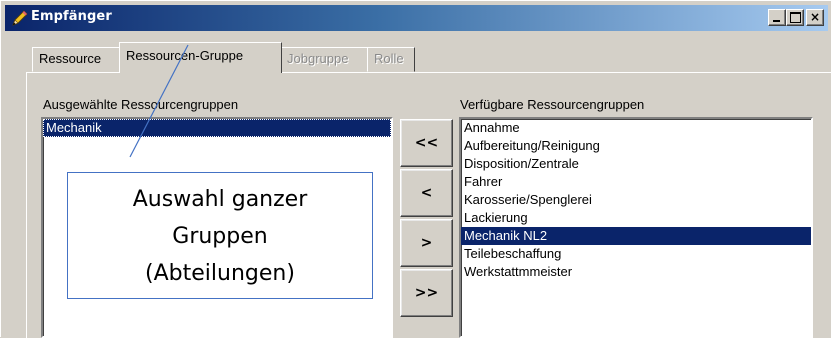 This screenshot has width=831, height=338. Describe the element at coordinates (776, 21) in the screenshot. I see `minimize-icon` at that location.